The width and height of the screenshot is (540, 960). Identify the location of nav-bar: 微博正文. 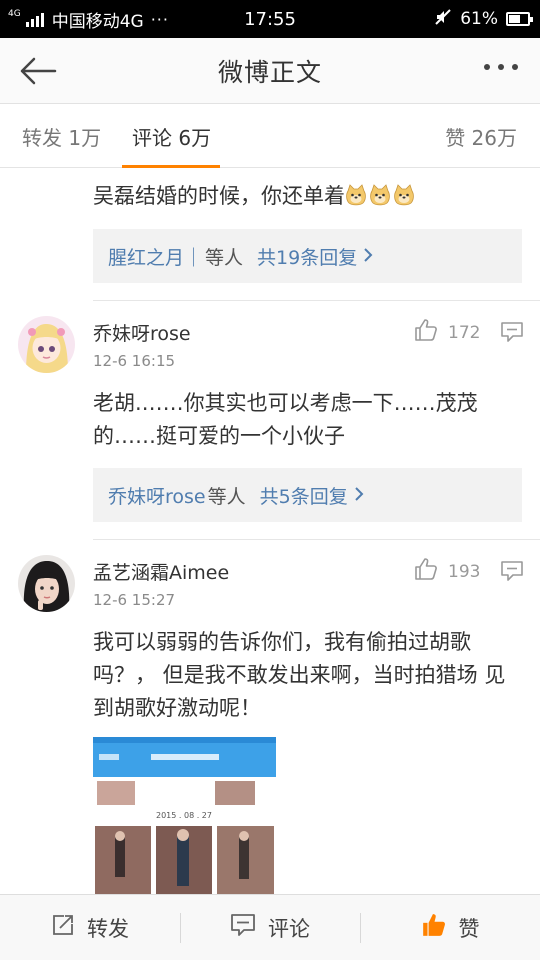
(270, 71).